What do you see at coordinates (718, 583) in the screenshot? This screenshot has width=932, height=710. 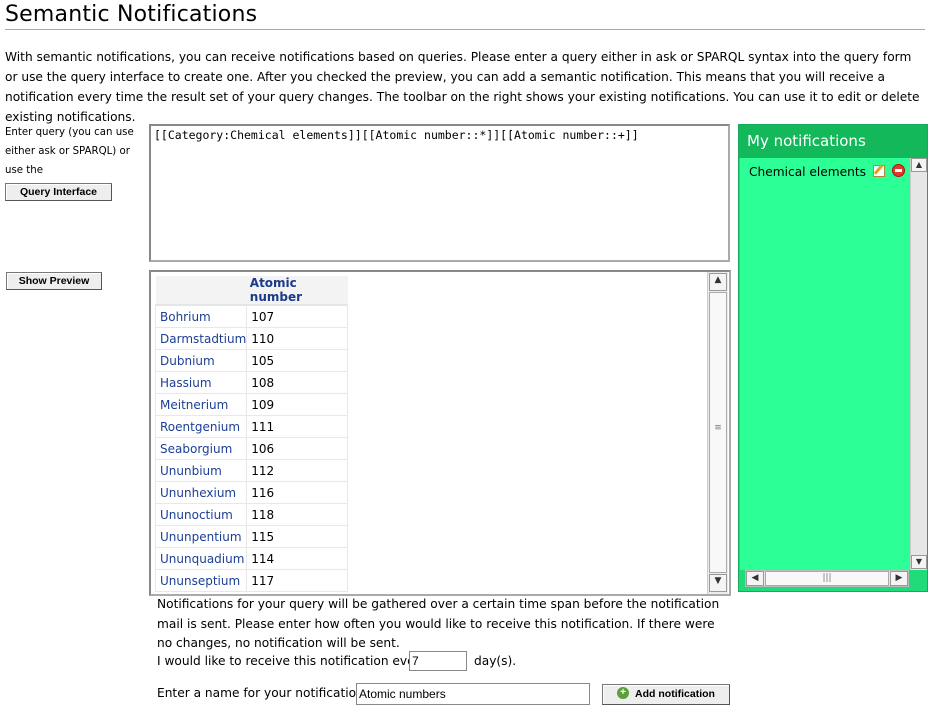 I see `scroll-down-arrow-icon: ▼` at bounding box center [718, 583].